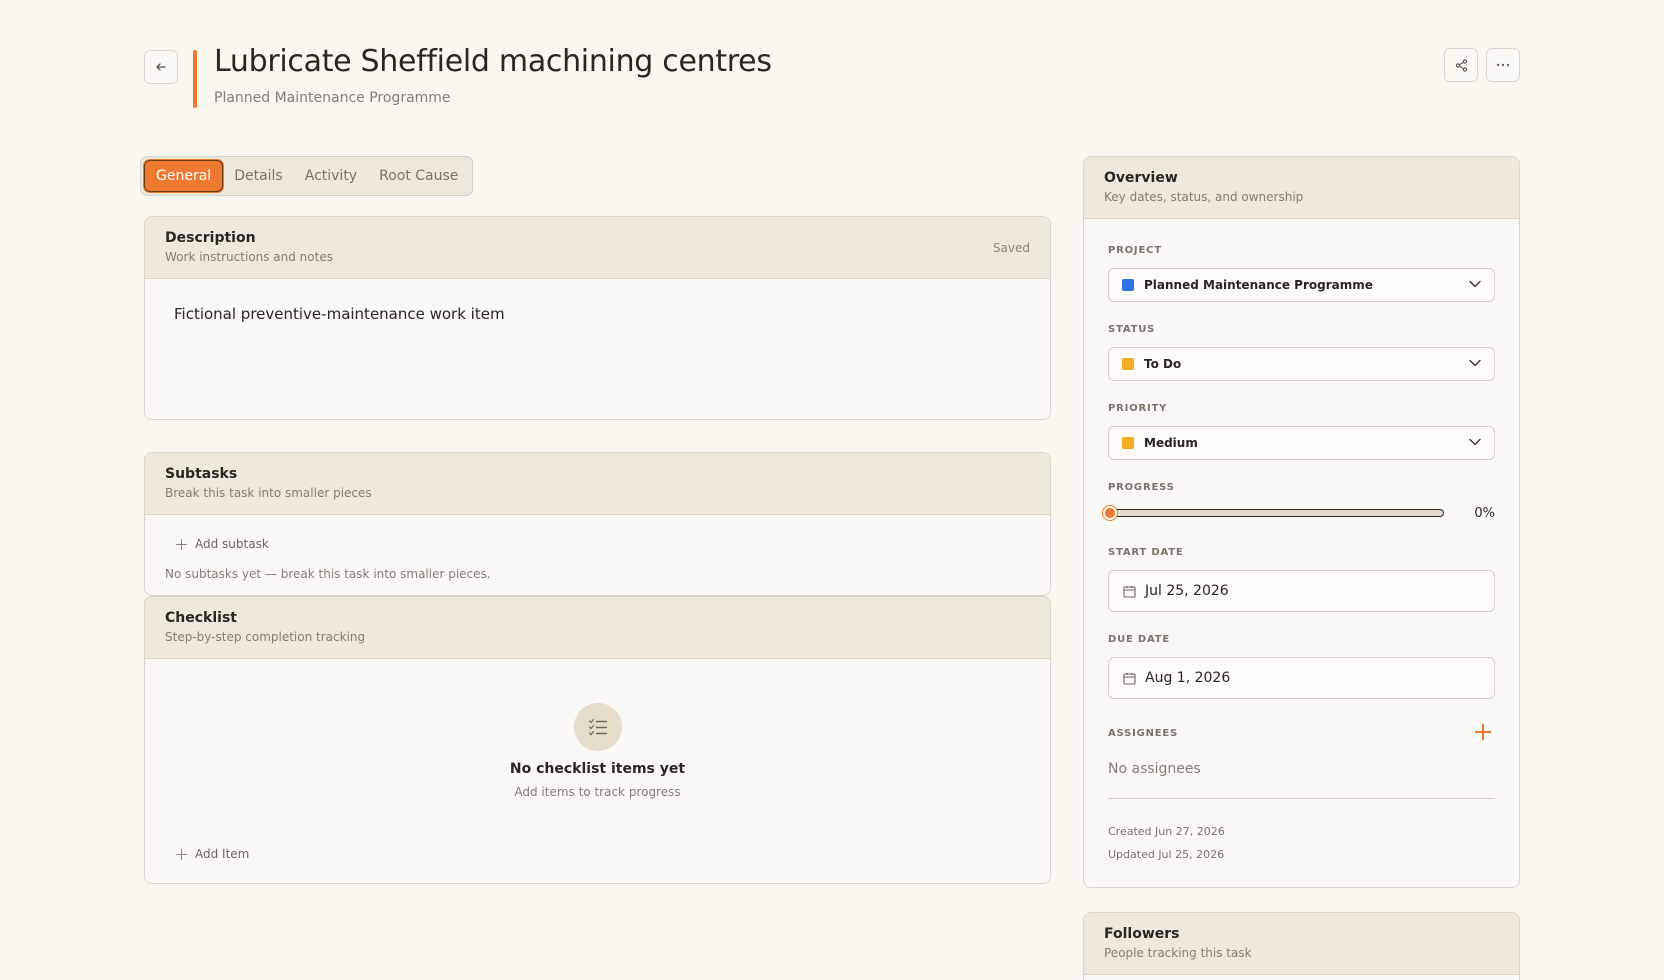  Describe the element at coordinates (1132, 329) in the screenshot. I see `status-label: STATUS` at that location.